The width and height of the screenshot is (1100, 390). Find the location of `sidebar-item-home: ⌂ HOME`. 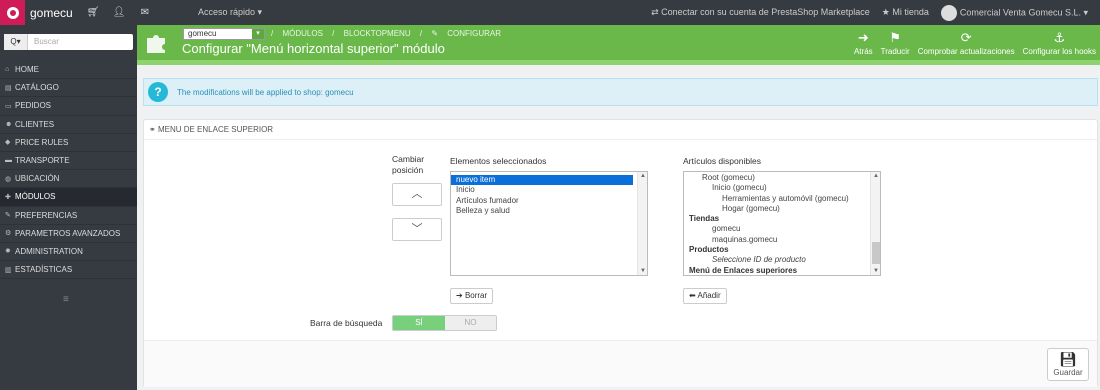

sidebar-item-home: ⌂ HOME is located at coordinates (68, 70).